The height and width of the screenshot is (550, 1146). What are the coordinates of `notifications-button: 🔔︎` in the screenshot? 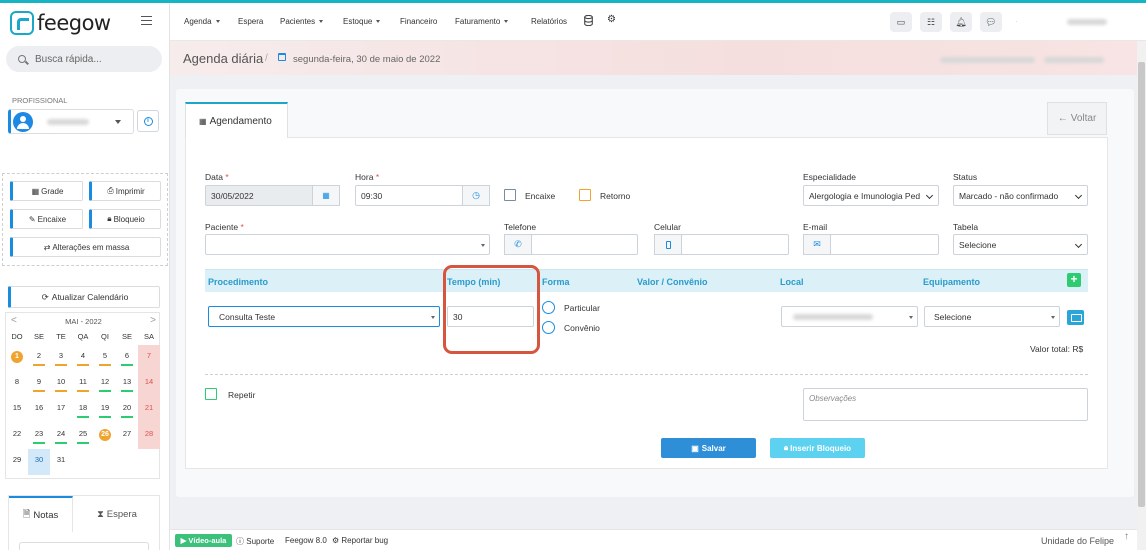 It's located at (961, 22).